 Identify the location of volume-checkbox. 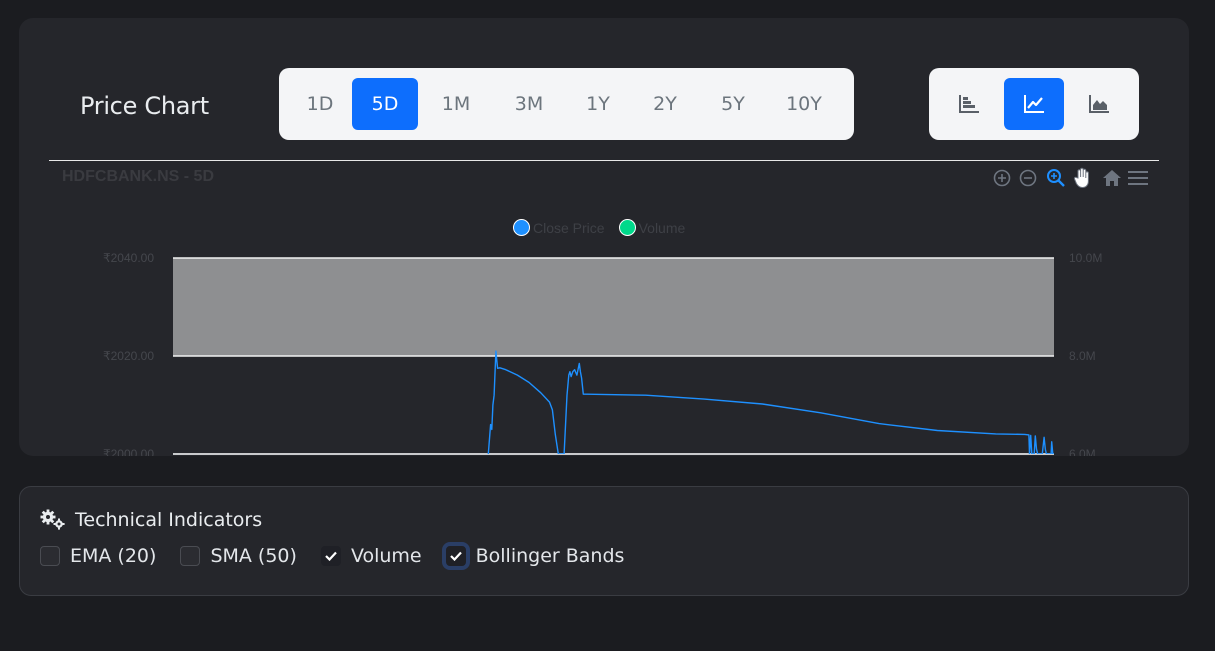
(330, 556).